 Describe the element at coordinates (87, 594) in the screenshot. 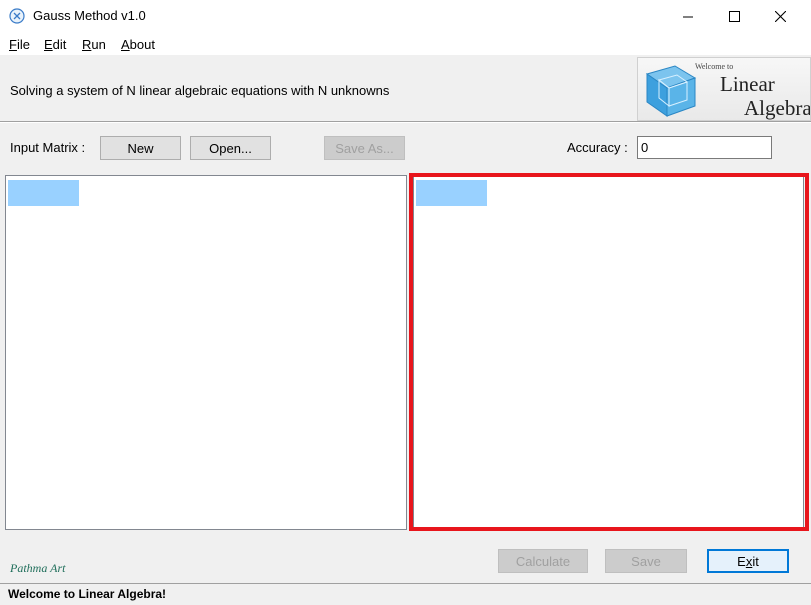

I see `status-text: Welcome to Linear Algebra!` at that location.